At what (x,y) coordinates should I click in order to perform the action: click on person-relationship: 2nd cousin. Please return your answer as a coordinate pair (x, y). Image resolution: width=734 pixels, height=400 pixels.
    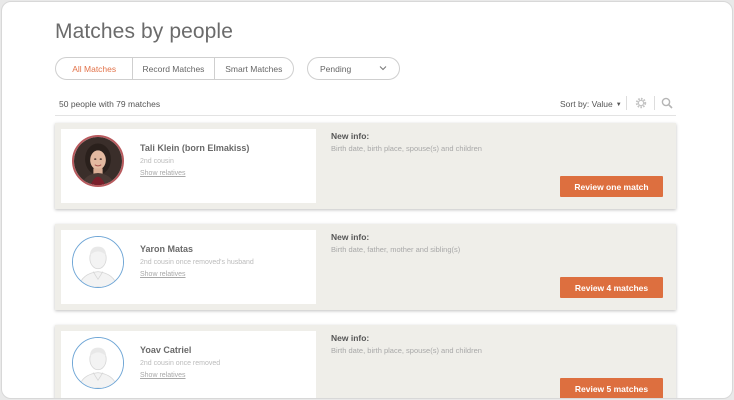
    Looking at the image, I should click on (157, 161).